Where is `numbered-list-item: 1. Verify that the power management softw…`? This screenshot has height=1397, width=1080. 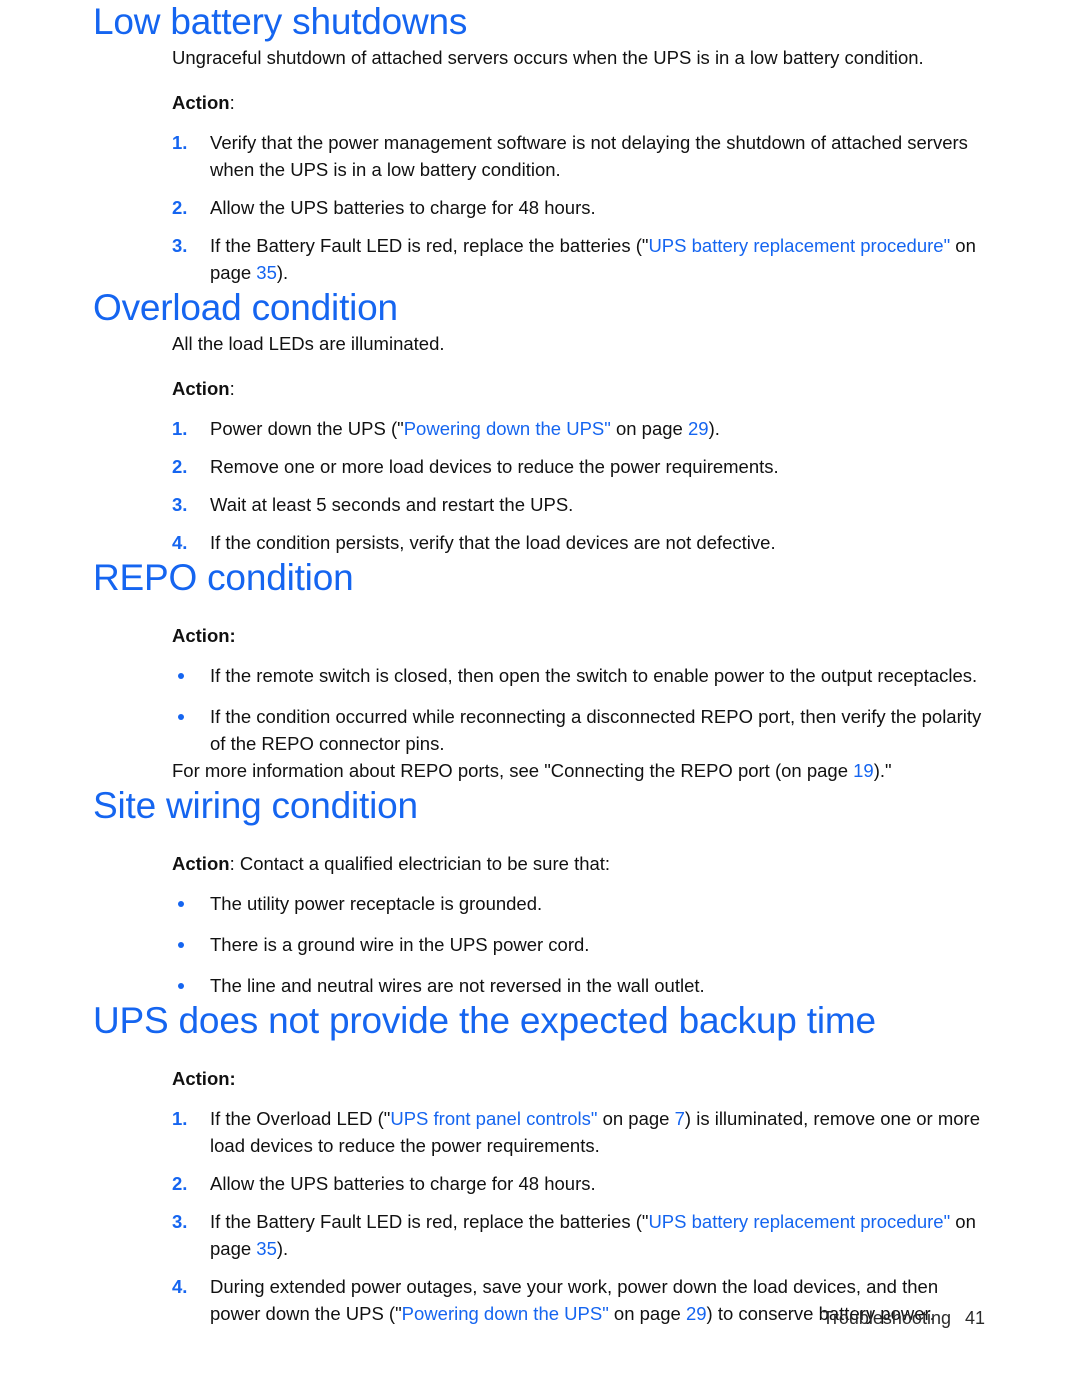 numbered-list-item: 1. Verify that the power management softw… is located at coordinates (578, 156).